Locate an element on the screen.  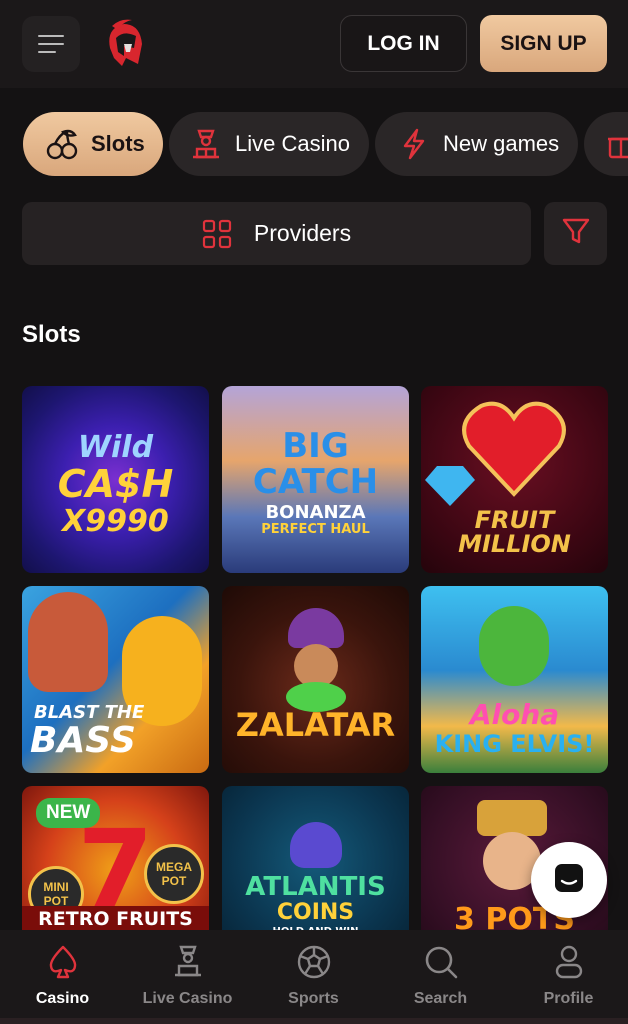
hamburger-menu-button is located at coordinates (51, 44).